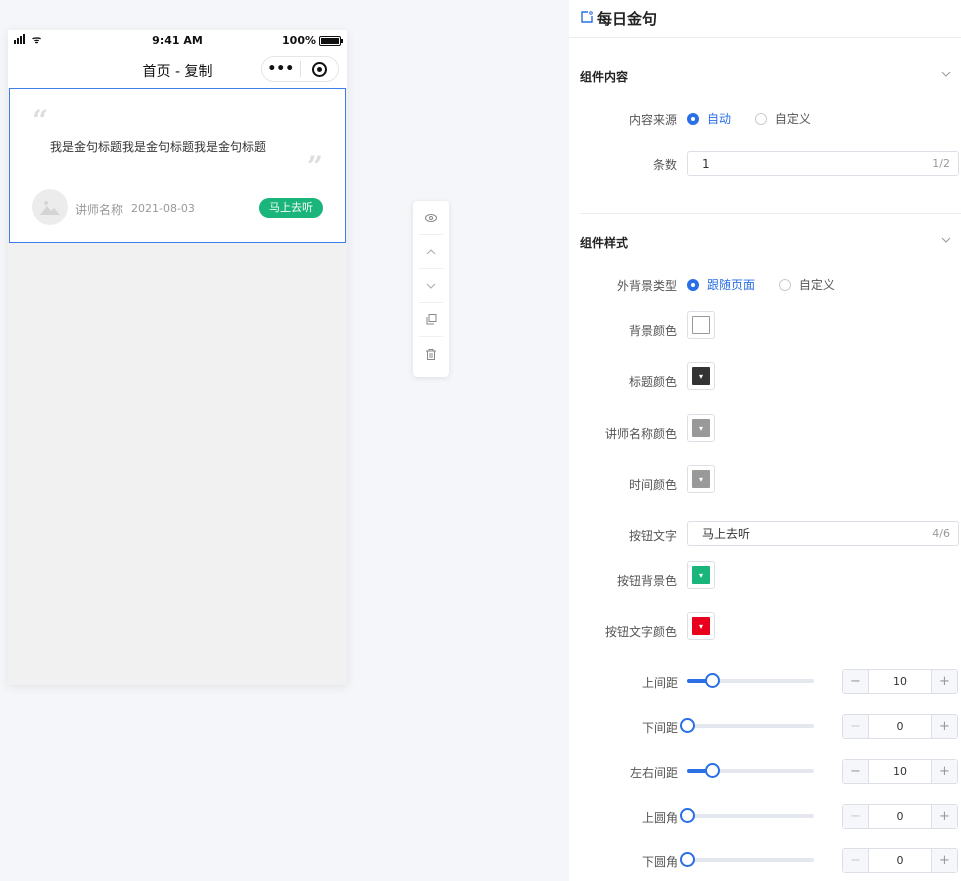  Describe the element at coordinates (177, 70) in the screenshot. I see `nav-bar: 首页 - 复制 •••` at that location.